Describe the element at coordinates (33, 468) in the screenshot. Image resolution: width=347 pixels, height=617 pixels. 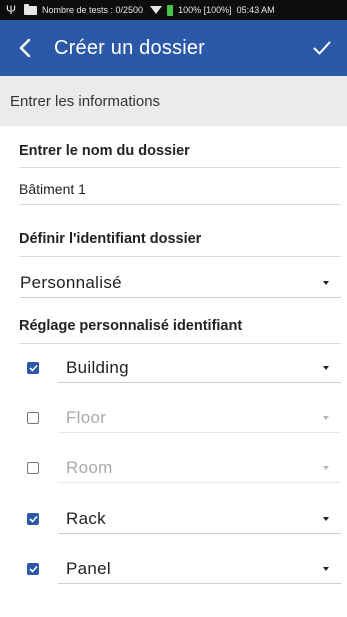
I see `checkbox-room` at that location.